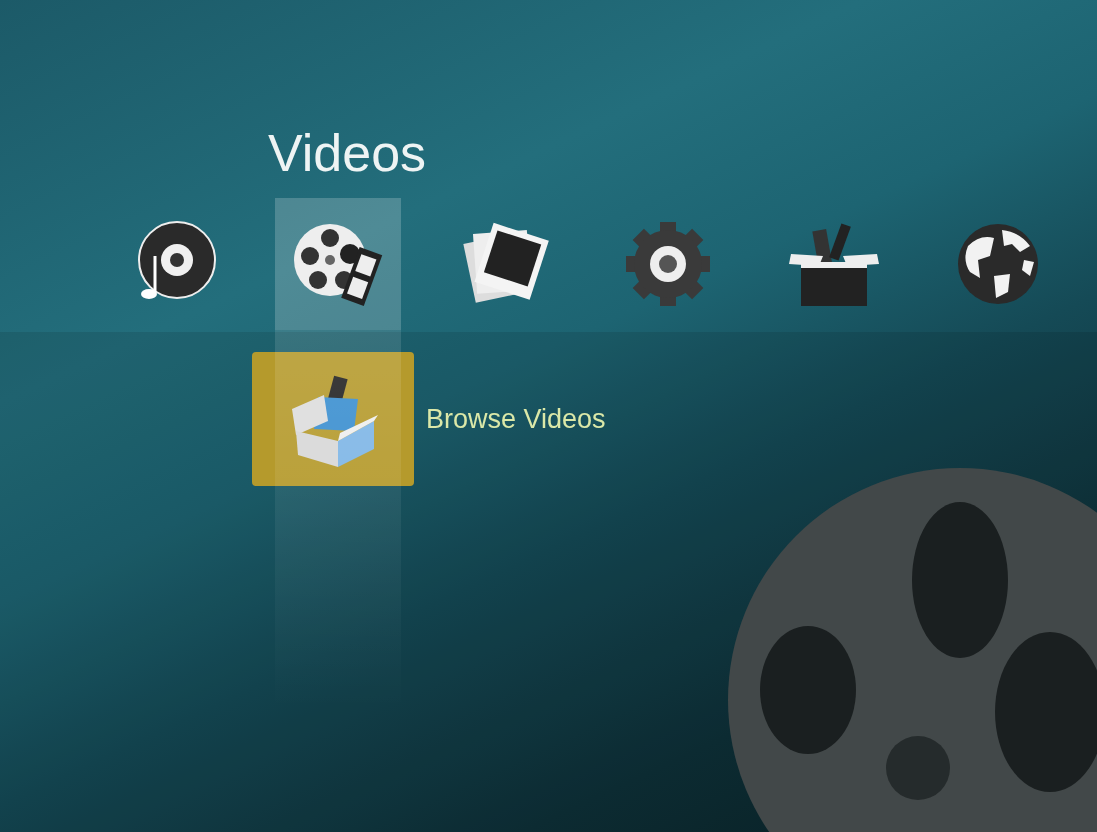 This screenshot has height=832, width=1097. I want to click on section-title: Videos, so click(348, 153).